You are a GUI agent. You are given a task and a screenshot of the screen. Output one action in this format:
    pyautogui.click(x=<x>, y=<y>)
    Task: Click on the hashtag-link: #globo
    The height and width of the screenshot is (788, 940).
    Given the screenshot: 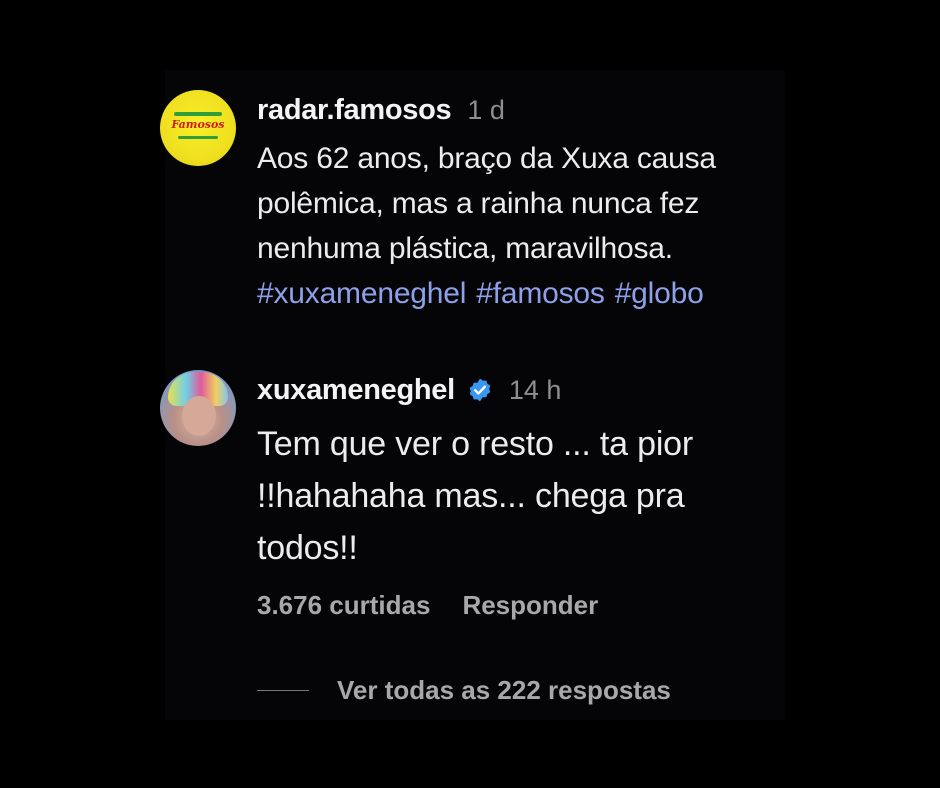 What is the action you would take?
    pyautogui.click(x=659, y=293)
    